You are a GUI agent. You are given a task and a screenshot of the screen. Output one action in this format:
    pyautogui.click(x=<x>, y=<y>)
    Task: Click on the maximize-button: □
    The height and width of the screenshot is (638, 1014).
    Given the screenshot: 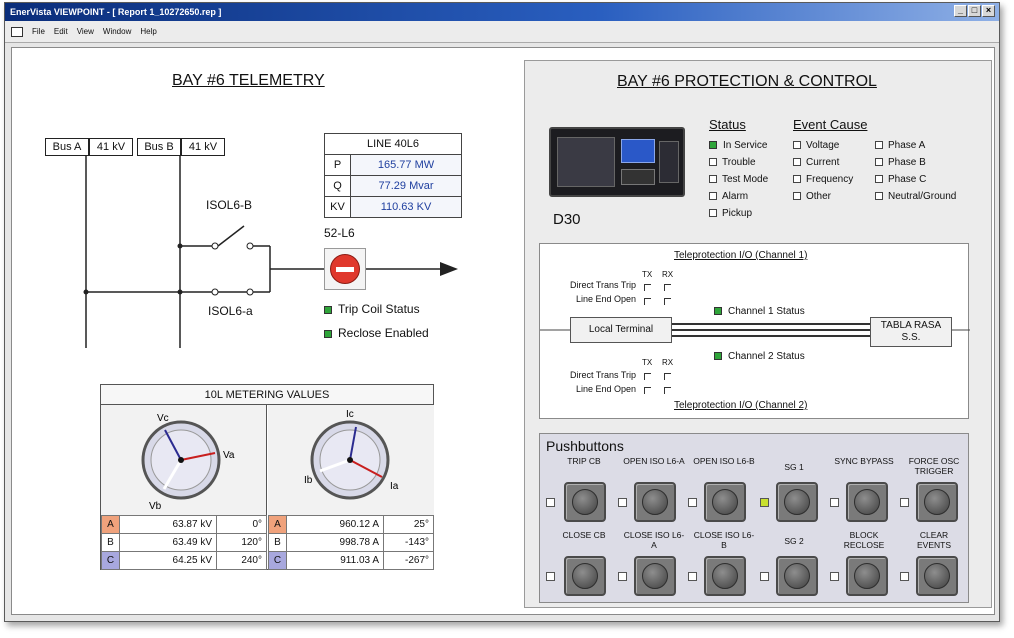 What is the action you would take?
    pyautogui.click(x=974, y=11)
    